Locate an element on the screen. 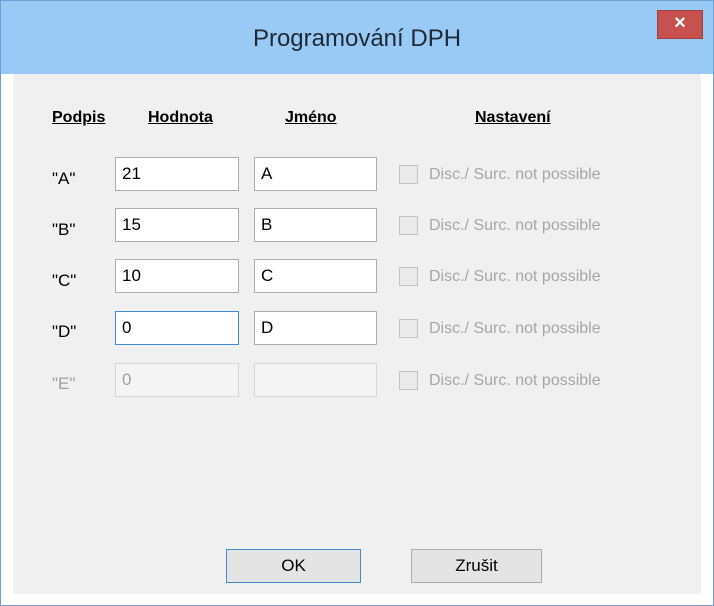  row-label-e: "E" is located at coordinates (64, 383).